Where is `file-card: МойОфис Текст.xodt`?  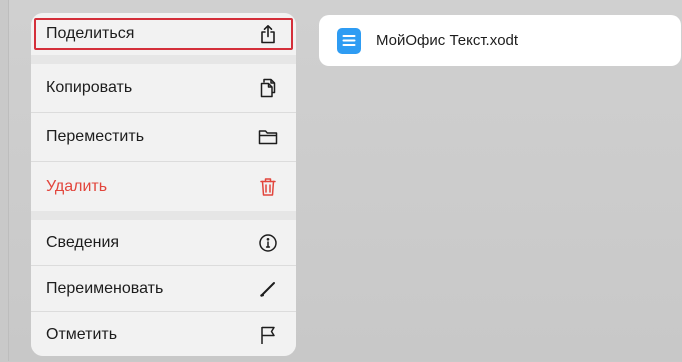
file-card: МойОфис Текст.xodt is located at coordinates (500, 40).